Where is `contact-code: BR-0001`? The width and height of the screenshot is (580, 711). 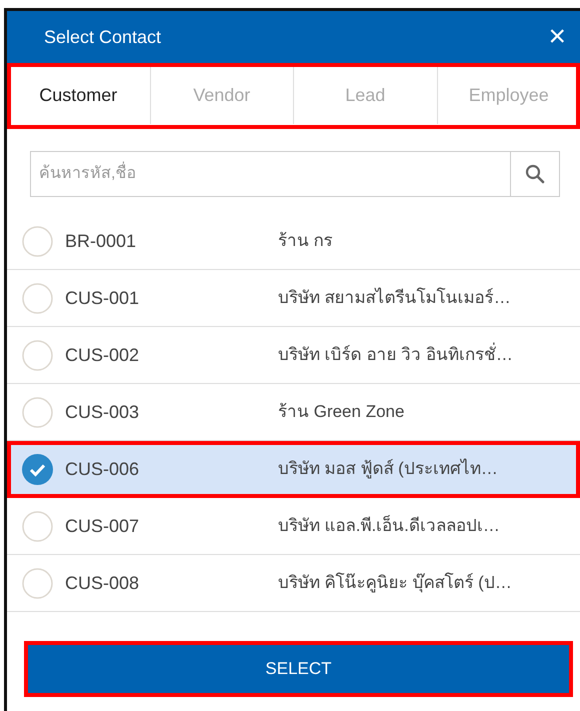
contact-code: BR-0001 is located at coordinates (101, 241).